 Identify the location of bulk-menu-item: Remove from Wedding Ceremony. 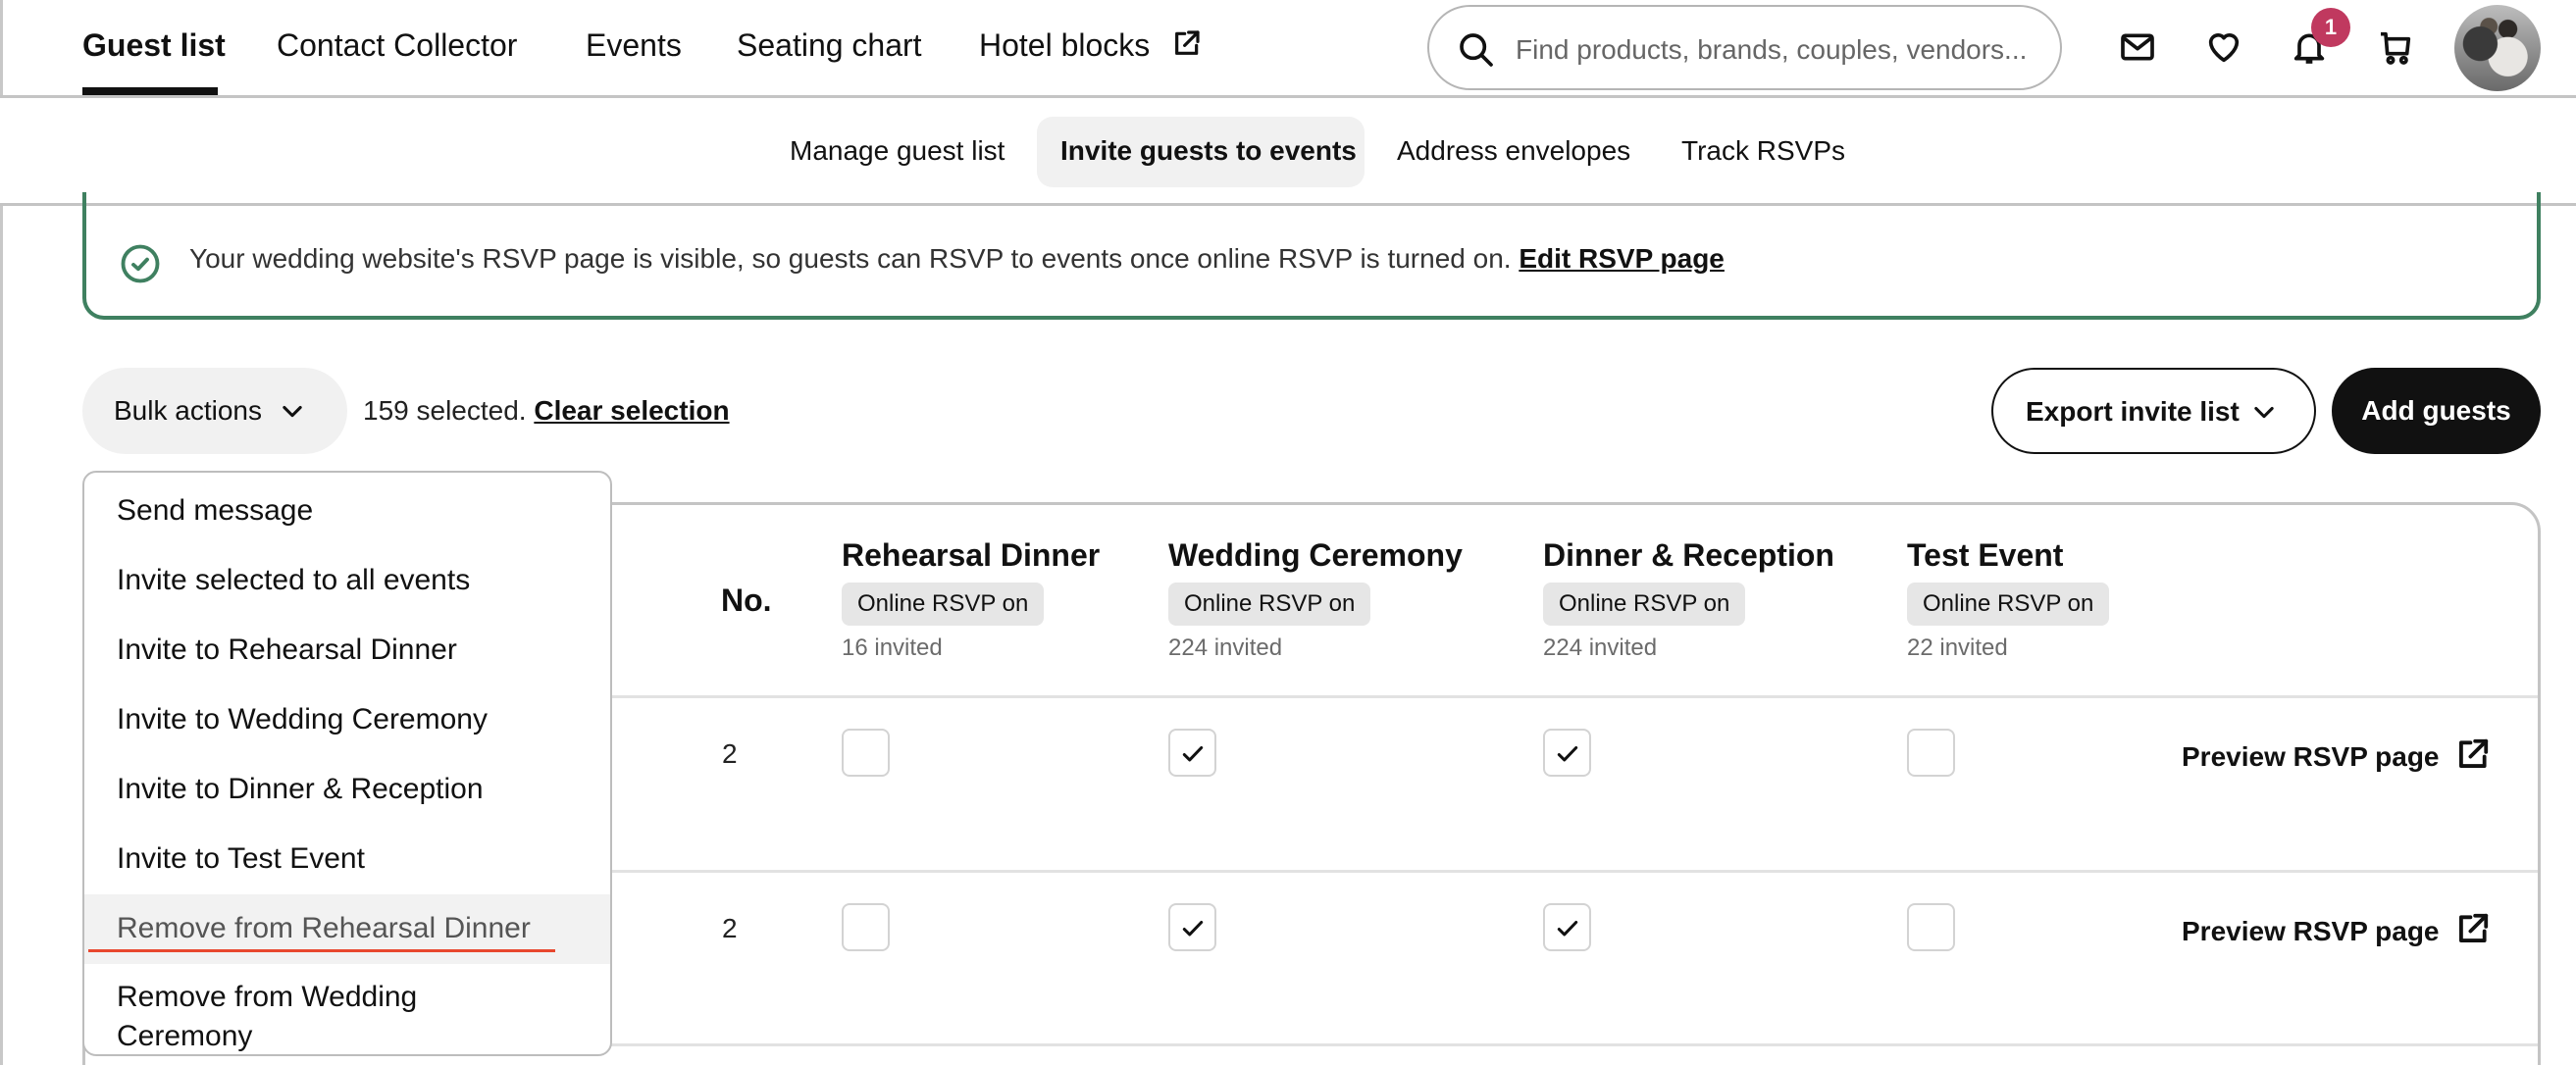
(270, 1009).